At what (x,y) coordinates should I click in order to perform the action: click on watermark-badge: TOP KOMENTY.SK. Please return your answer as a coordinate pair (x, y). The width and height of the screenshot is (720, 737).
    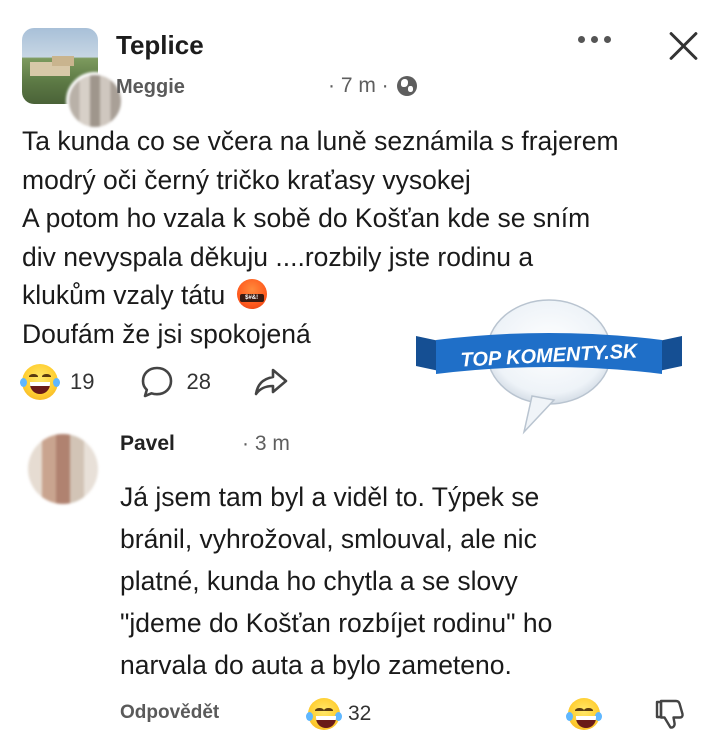
    Looking at the image, I should click on (549, 367).